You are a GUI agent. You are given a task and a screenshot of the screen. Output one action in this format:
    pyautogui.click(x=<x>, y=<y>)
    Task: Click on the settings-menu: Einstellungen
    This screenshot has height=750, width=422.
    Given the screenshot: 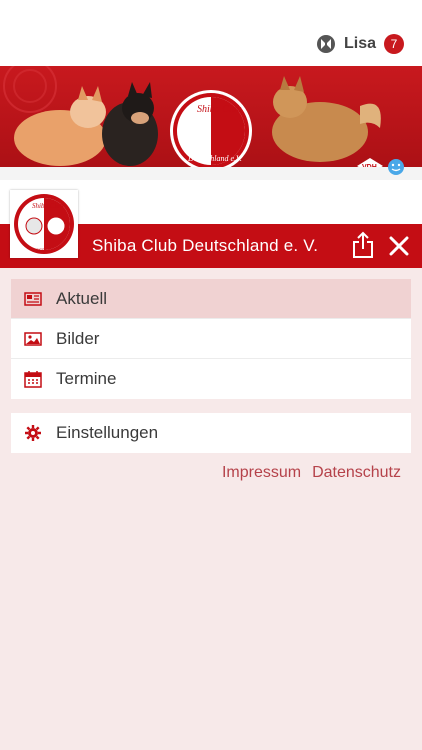 What is the action you would take?
    pyautogui.click(x=211, y=433)
    